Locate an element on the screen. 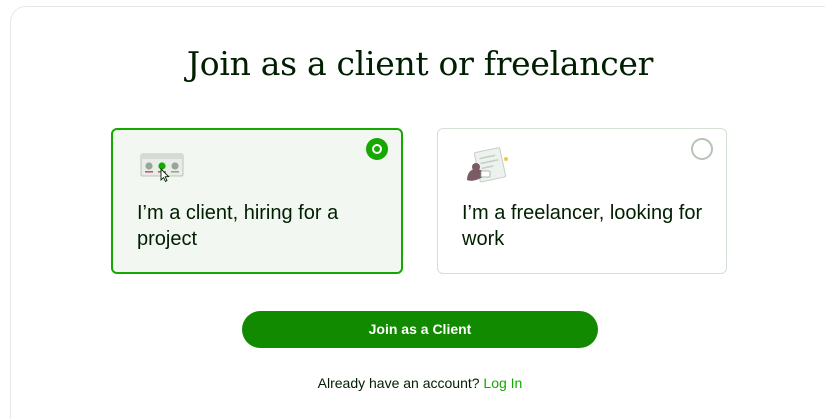  login-prompt-row: Already have an account? Log In is located at coordinates (412, 383).